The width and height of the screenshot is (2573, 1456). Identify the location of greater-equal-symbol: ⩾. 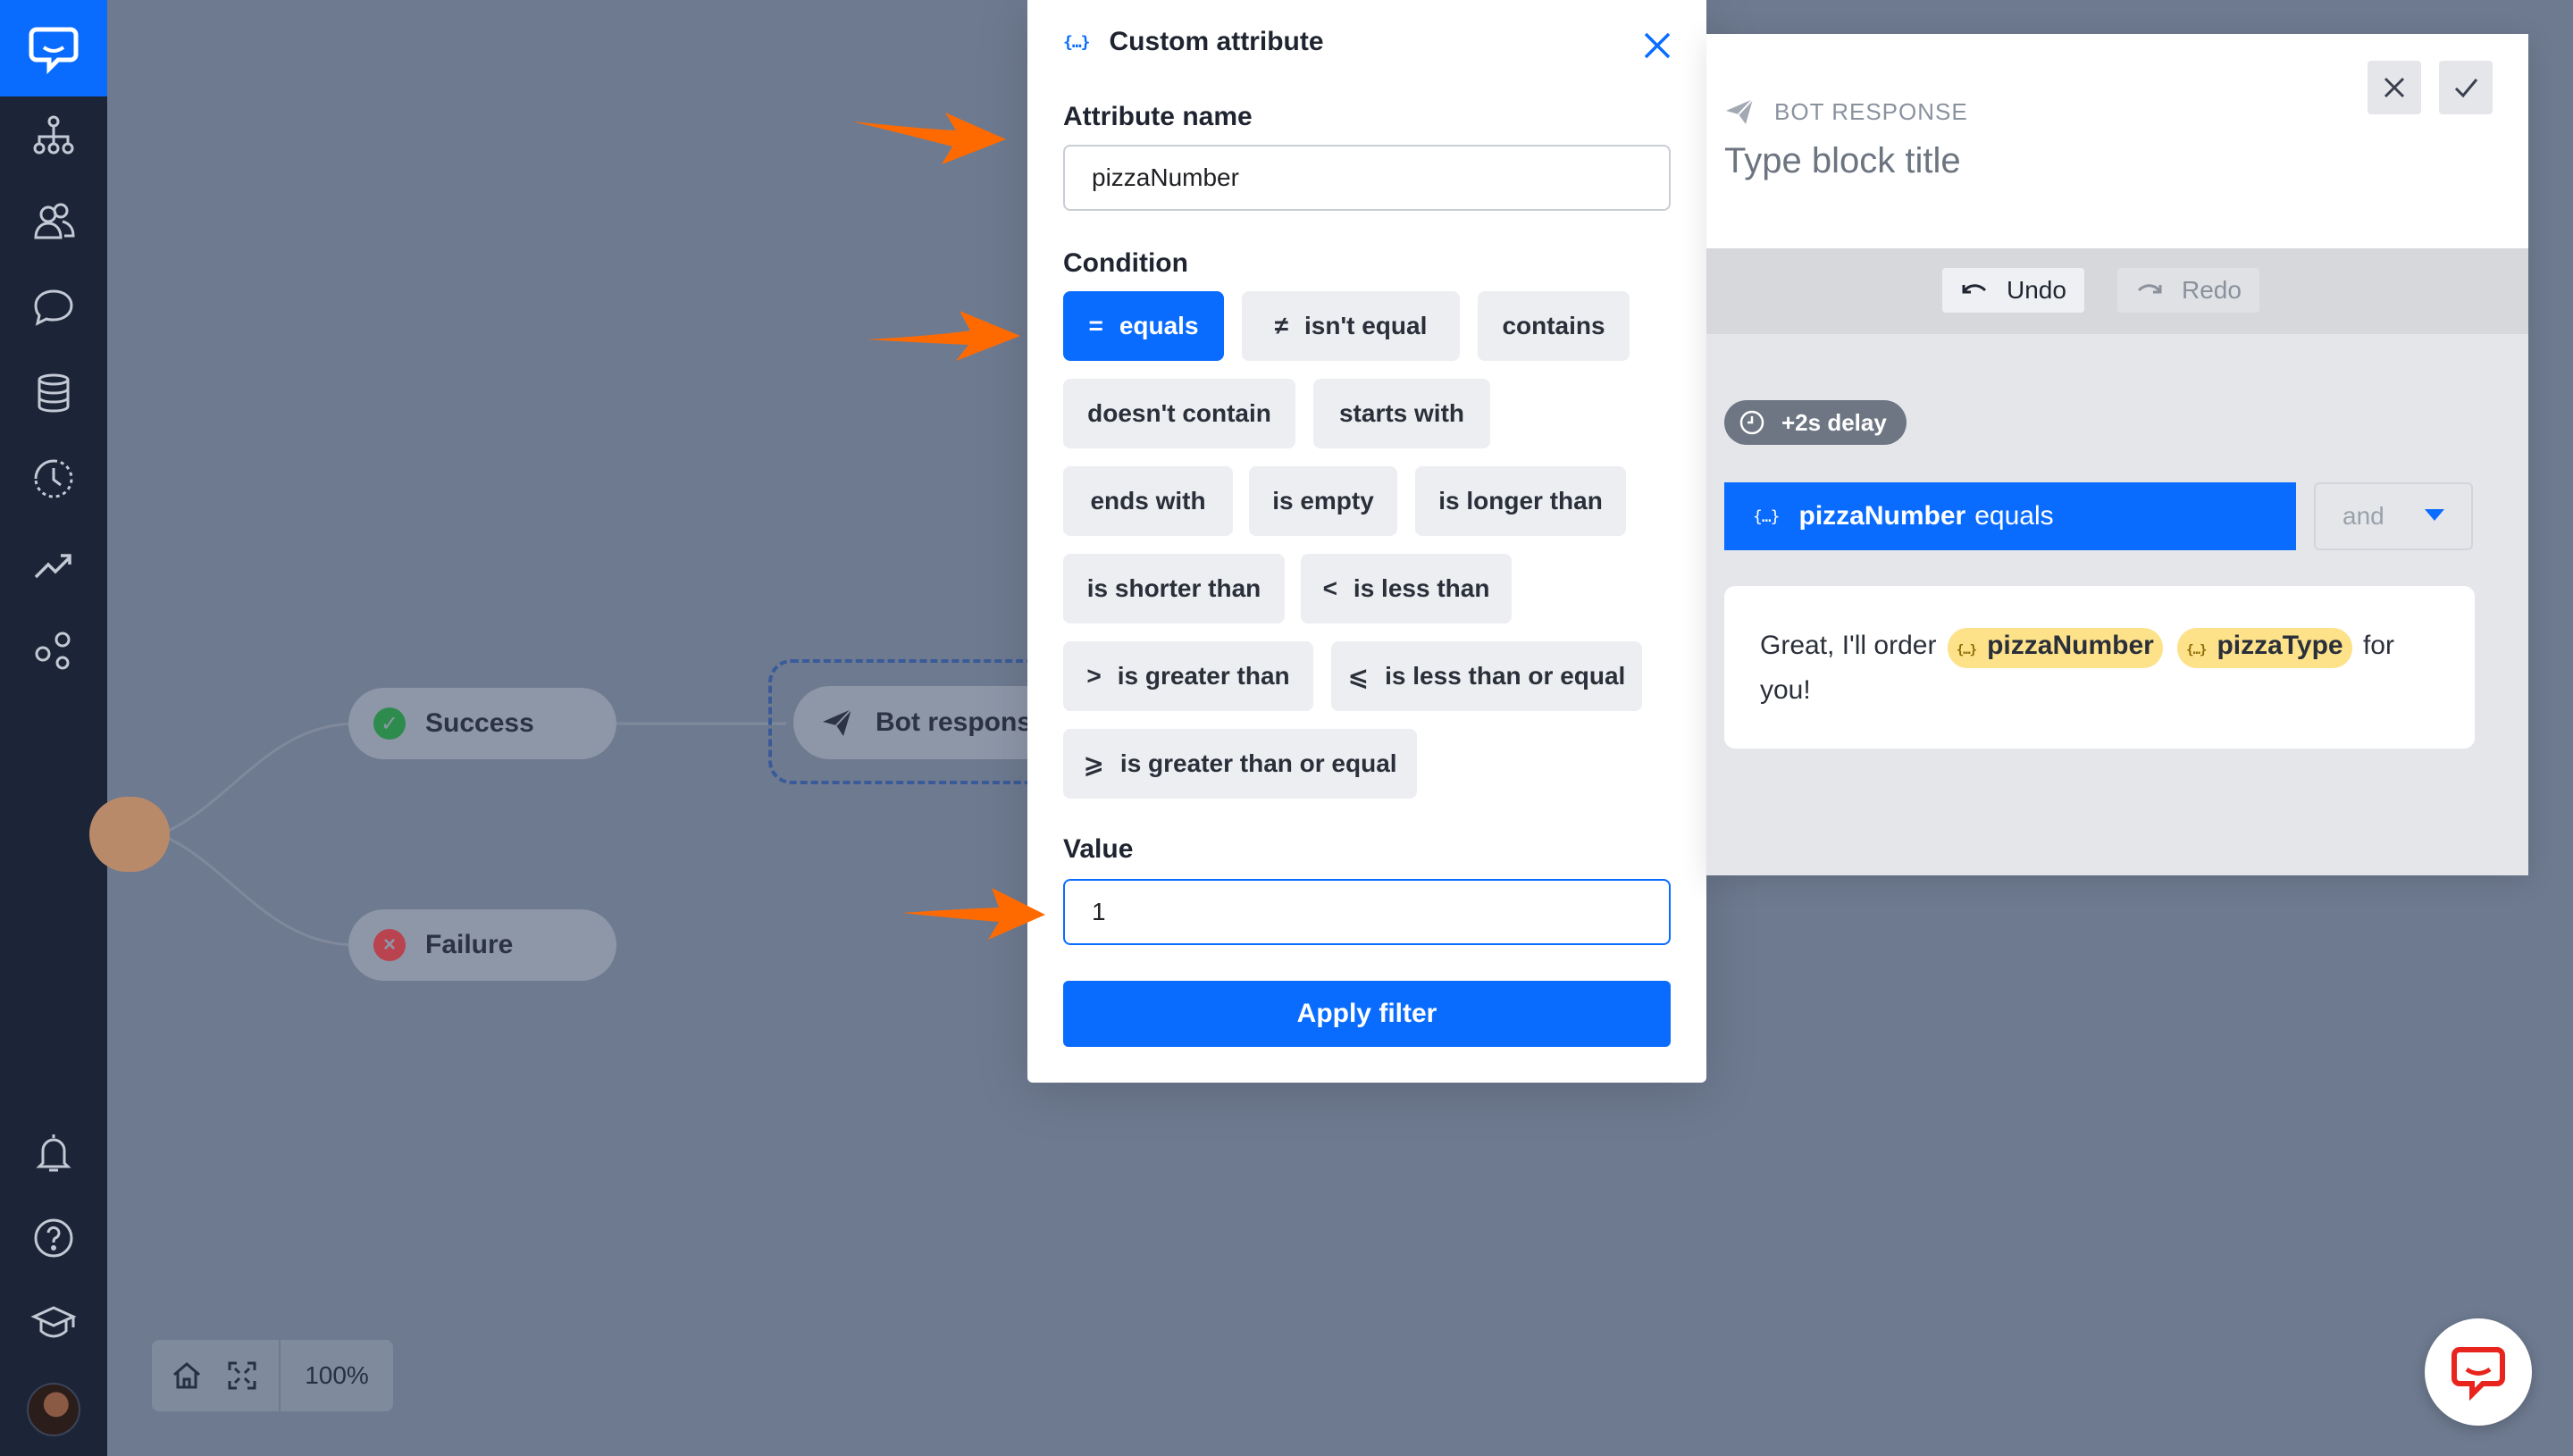
(1093, 763).